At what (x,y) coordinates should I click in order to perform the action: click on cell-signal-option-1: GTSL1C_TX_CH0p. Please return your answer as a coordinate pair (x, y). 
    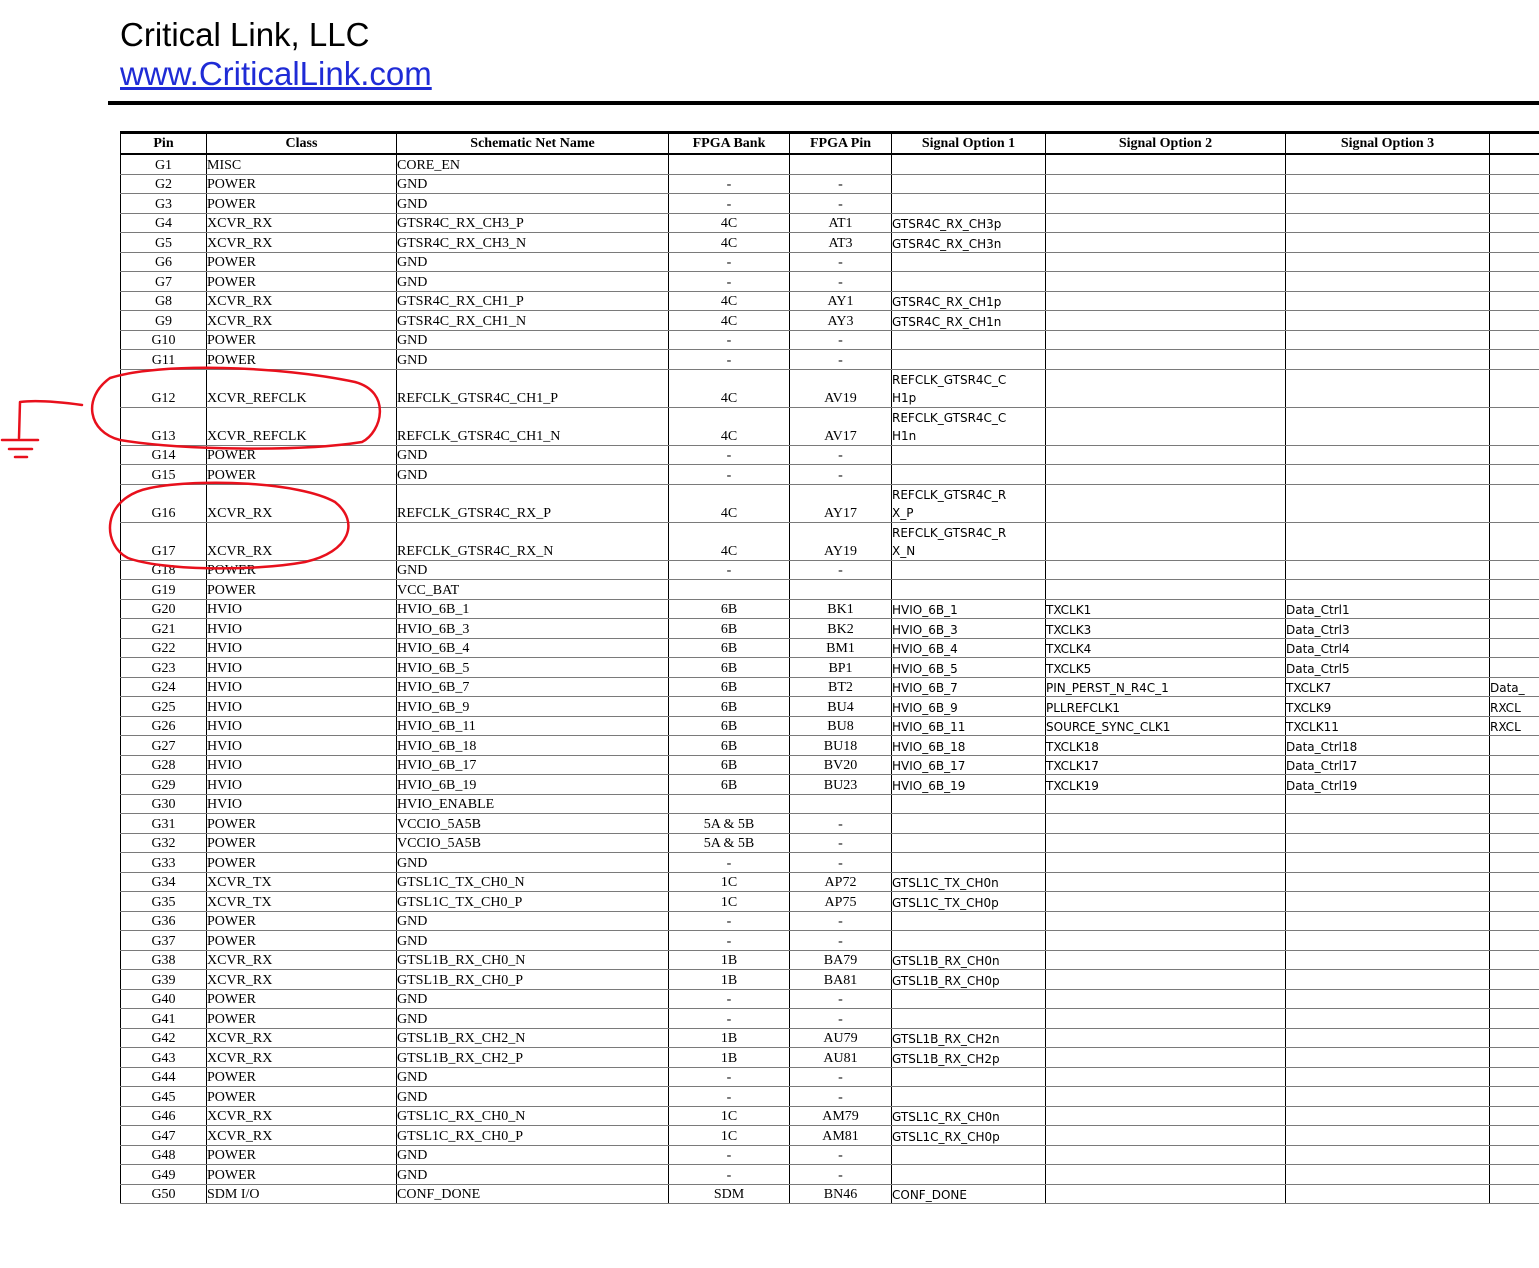
    Looking at the image, I should click on (968, 901).